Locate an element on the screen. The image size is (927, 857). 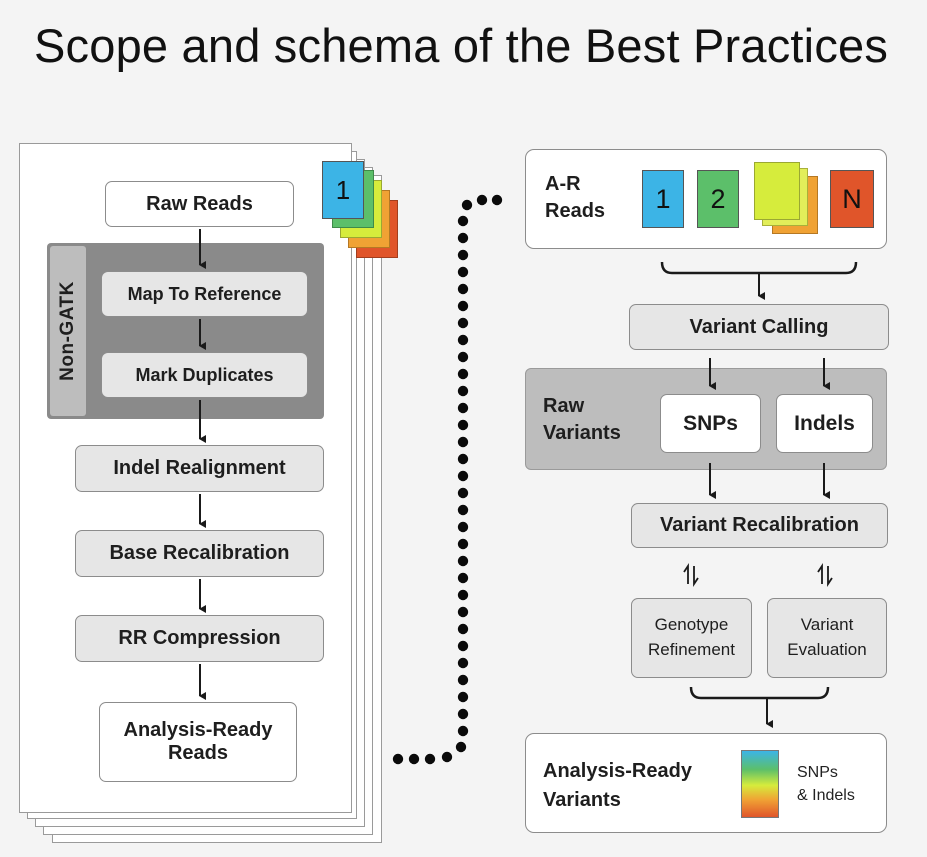
bracket-samples is located at coordinates (759, 268).